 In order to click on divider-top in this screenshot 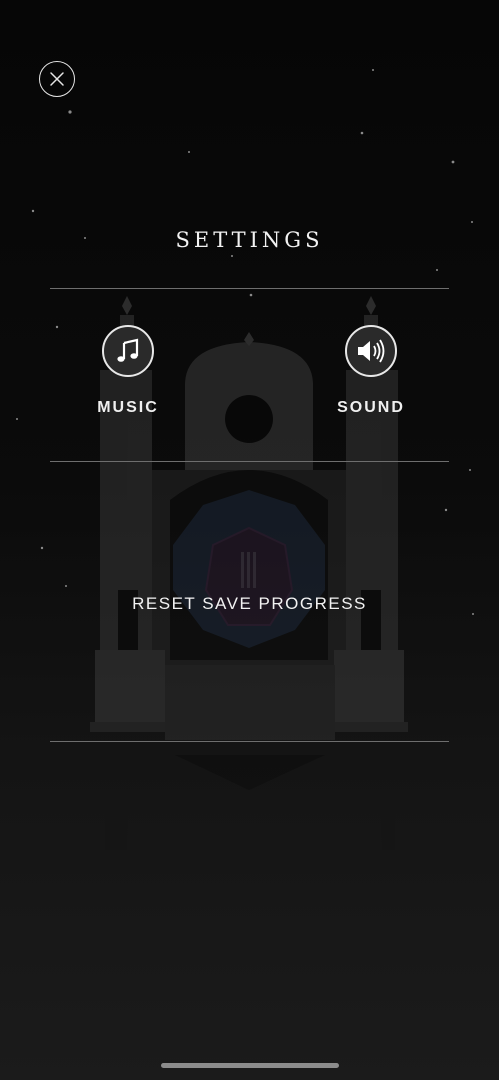, I will do `click(249, 288)`.